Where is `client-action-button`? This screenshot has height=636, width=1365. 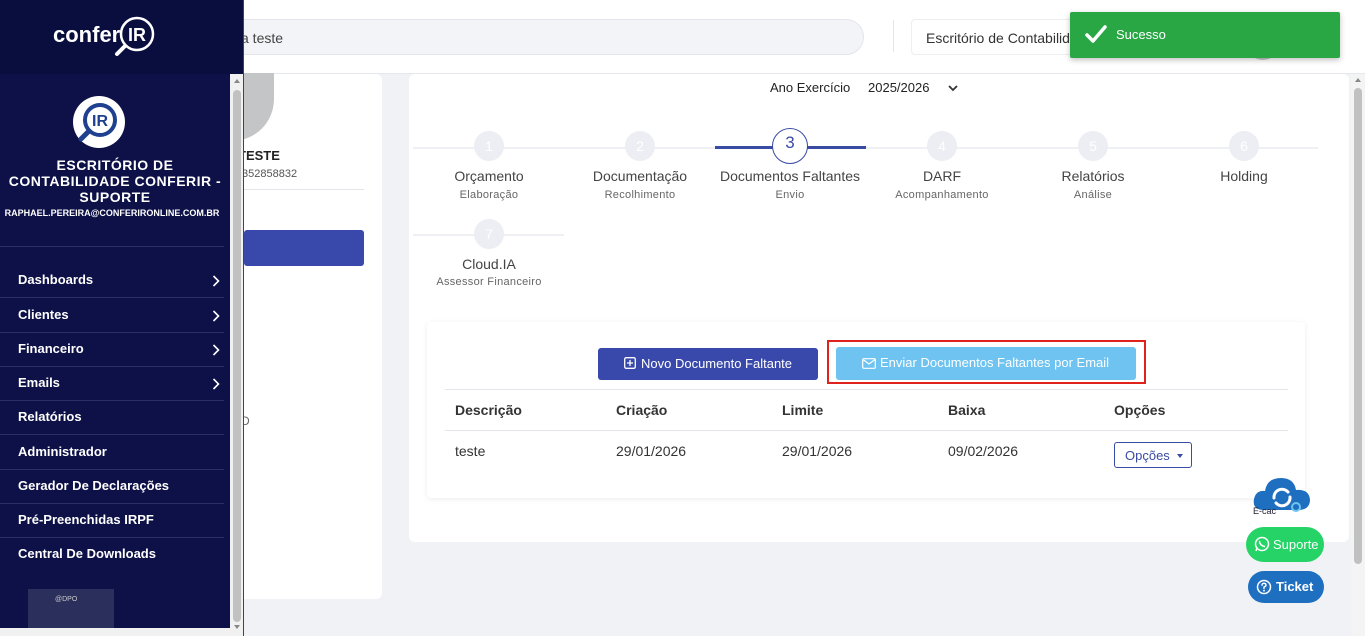
client-action-button is located at coordinates (304, 248).